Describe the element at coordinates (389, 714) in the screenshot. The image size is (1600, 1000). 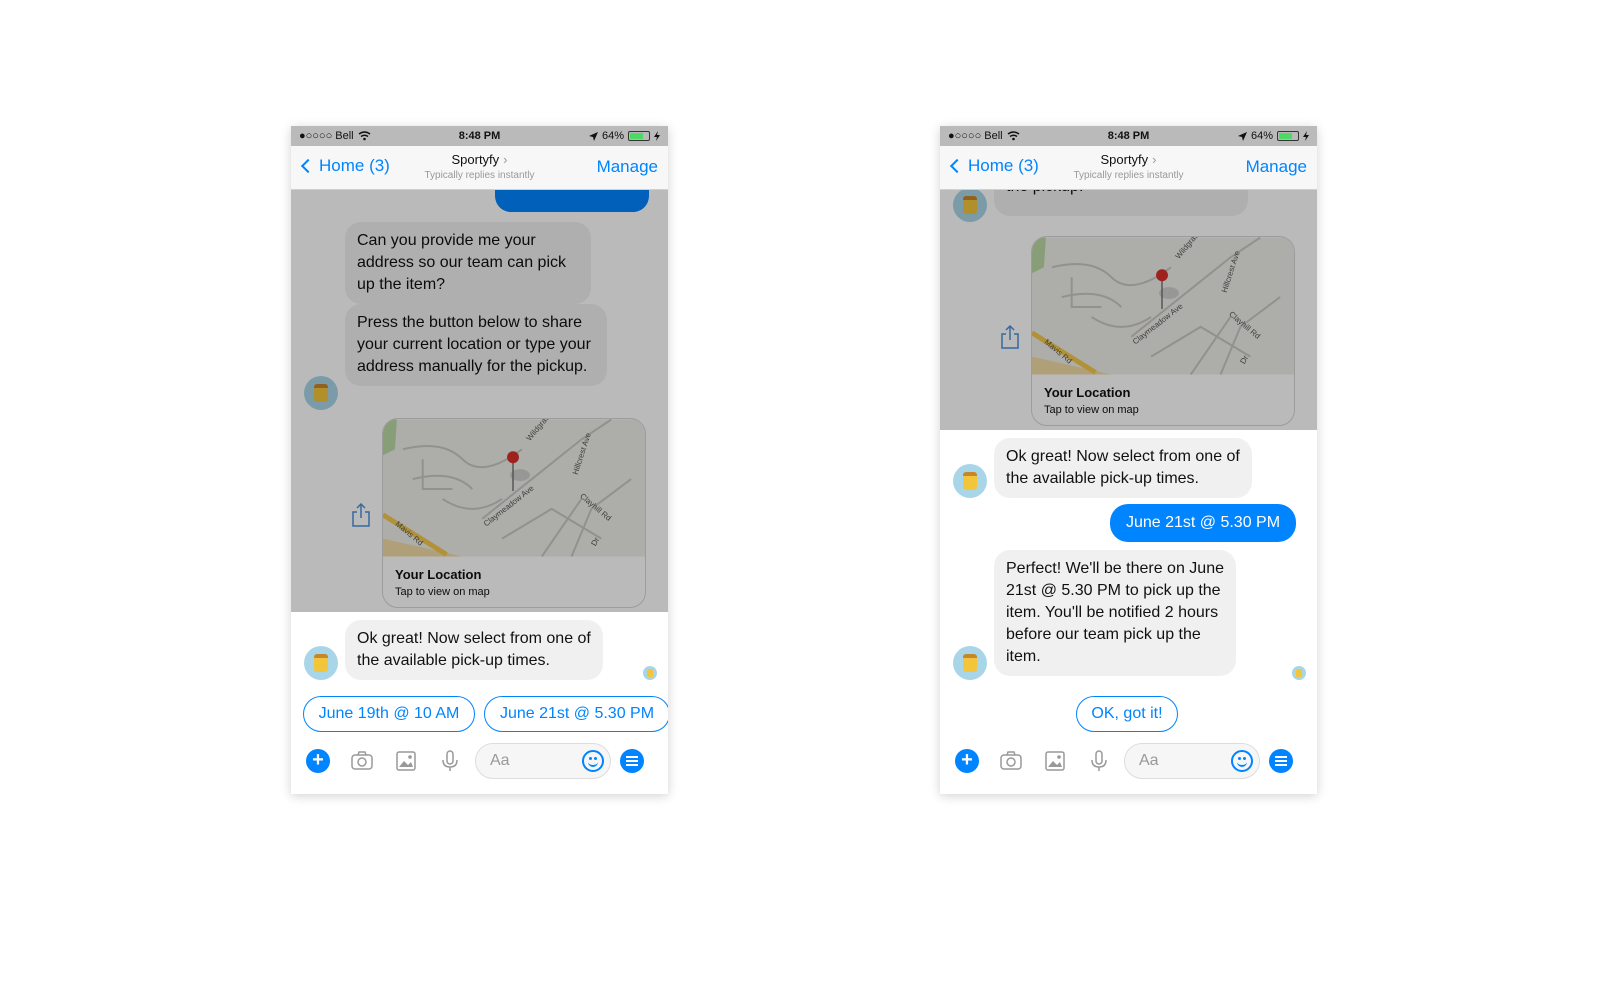
I see `quick-reply-june-19: June 19th @ 10 AM` at that location.